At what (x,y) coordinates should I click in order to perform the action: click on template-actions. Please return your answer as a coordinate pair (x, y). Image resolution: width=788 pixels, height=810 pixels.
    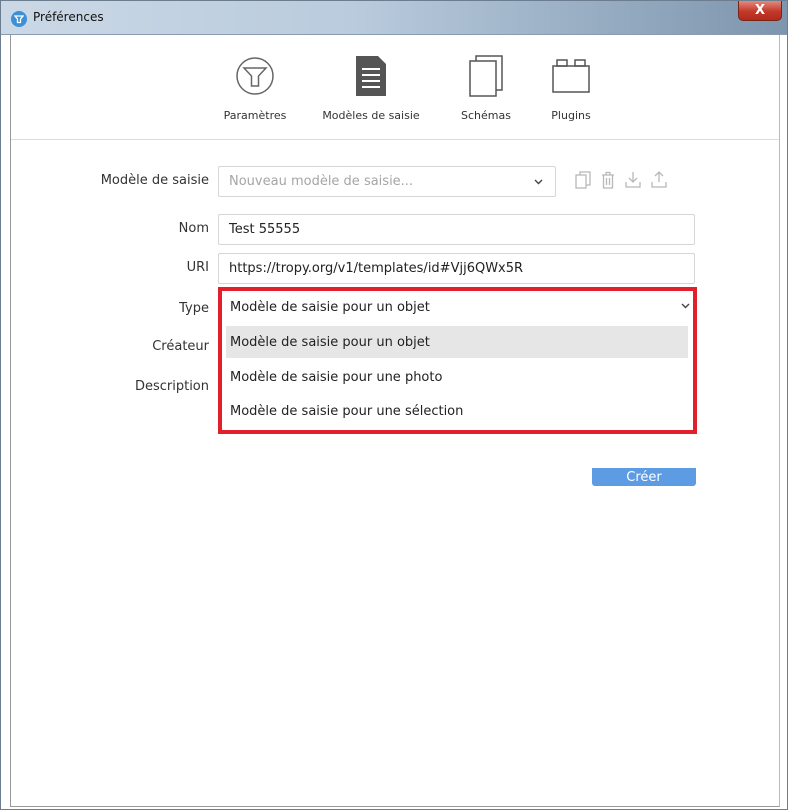
    Looking at the image, I should click on (621, 182).